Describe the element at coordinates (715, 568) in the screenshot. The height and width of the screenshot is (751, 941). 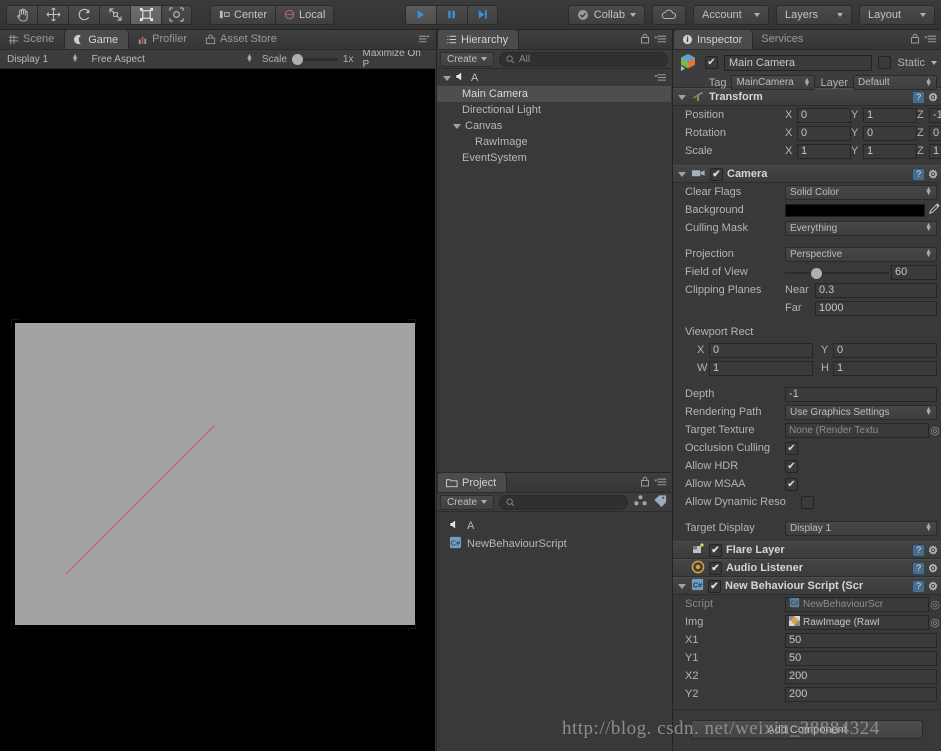
I see `audio-listener-enabled-checkbox` at that location.